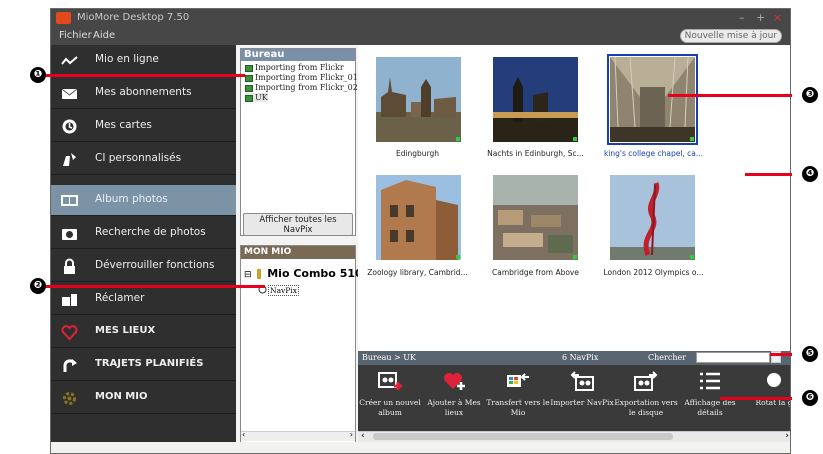 The image size is (823, 454). Describe the element at coordinates (120, 298) in the screenshot. I see `sidebar-item-label: Réclamer` at that location.